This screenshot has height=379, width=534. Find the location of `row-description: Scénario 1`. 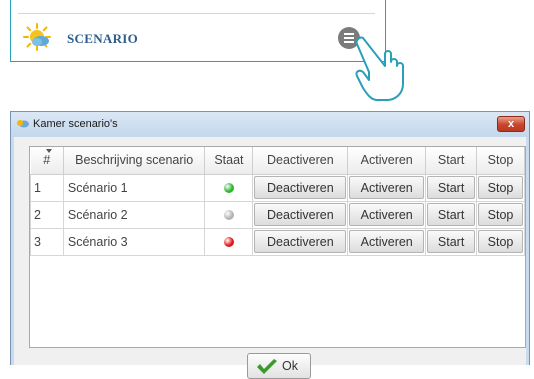

row-description: Scénario 1 is located at coordinates (134, 187).